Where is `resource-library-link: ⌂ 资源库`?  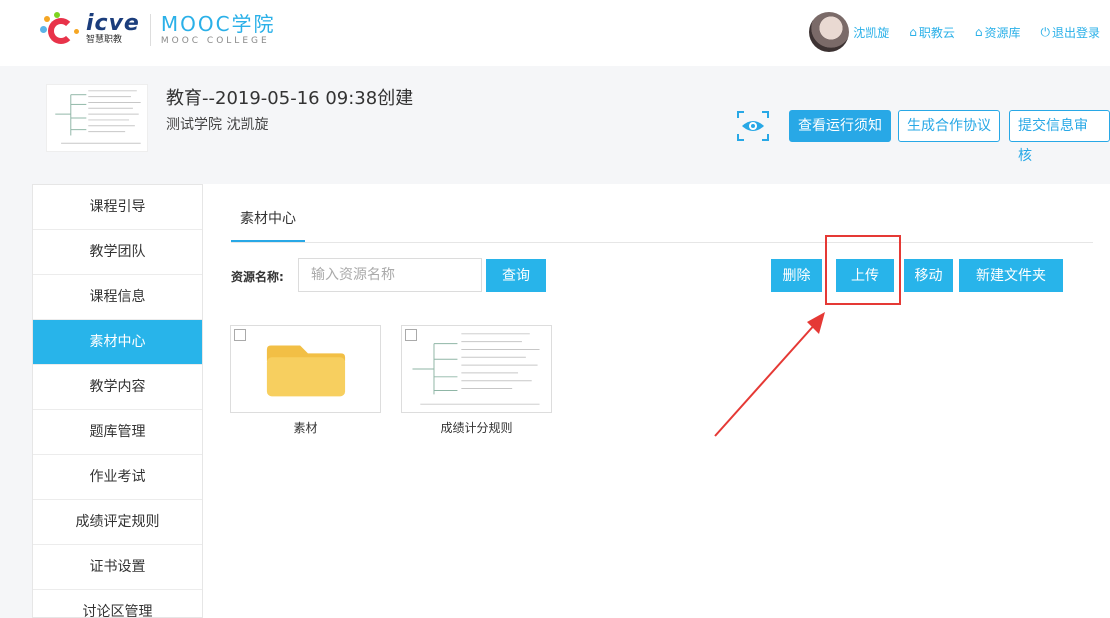
resource-library-link: ⌂ 资源库 is located at coordinates (998, 32).